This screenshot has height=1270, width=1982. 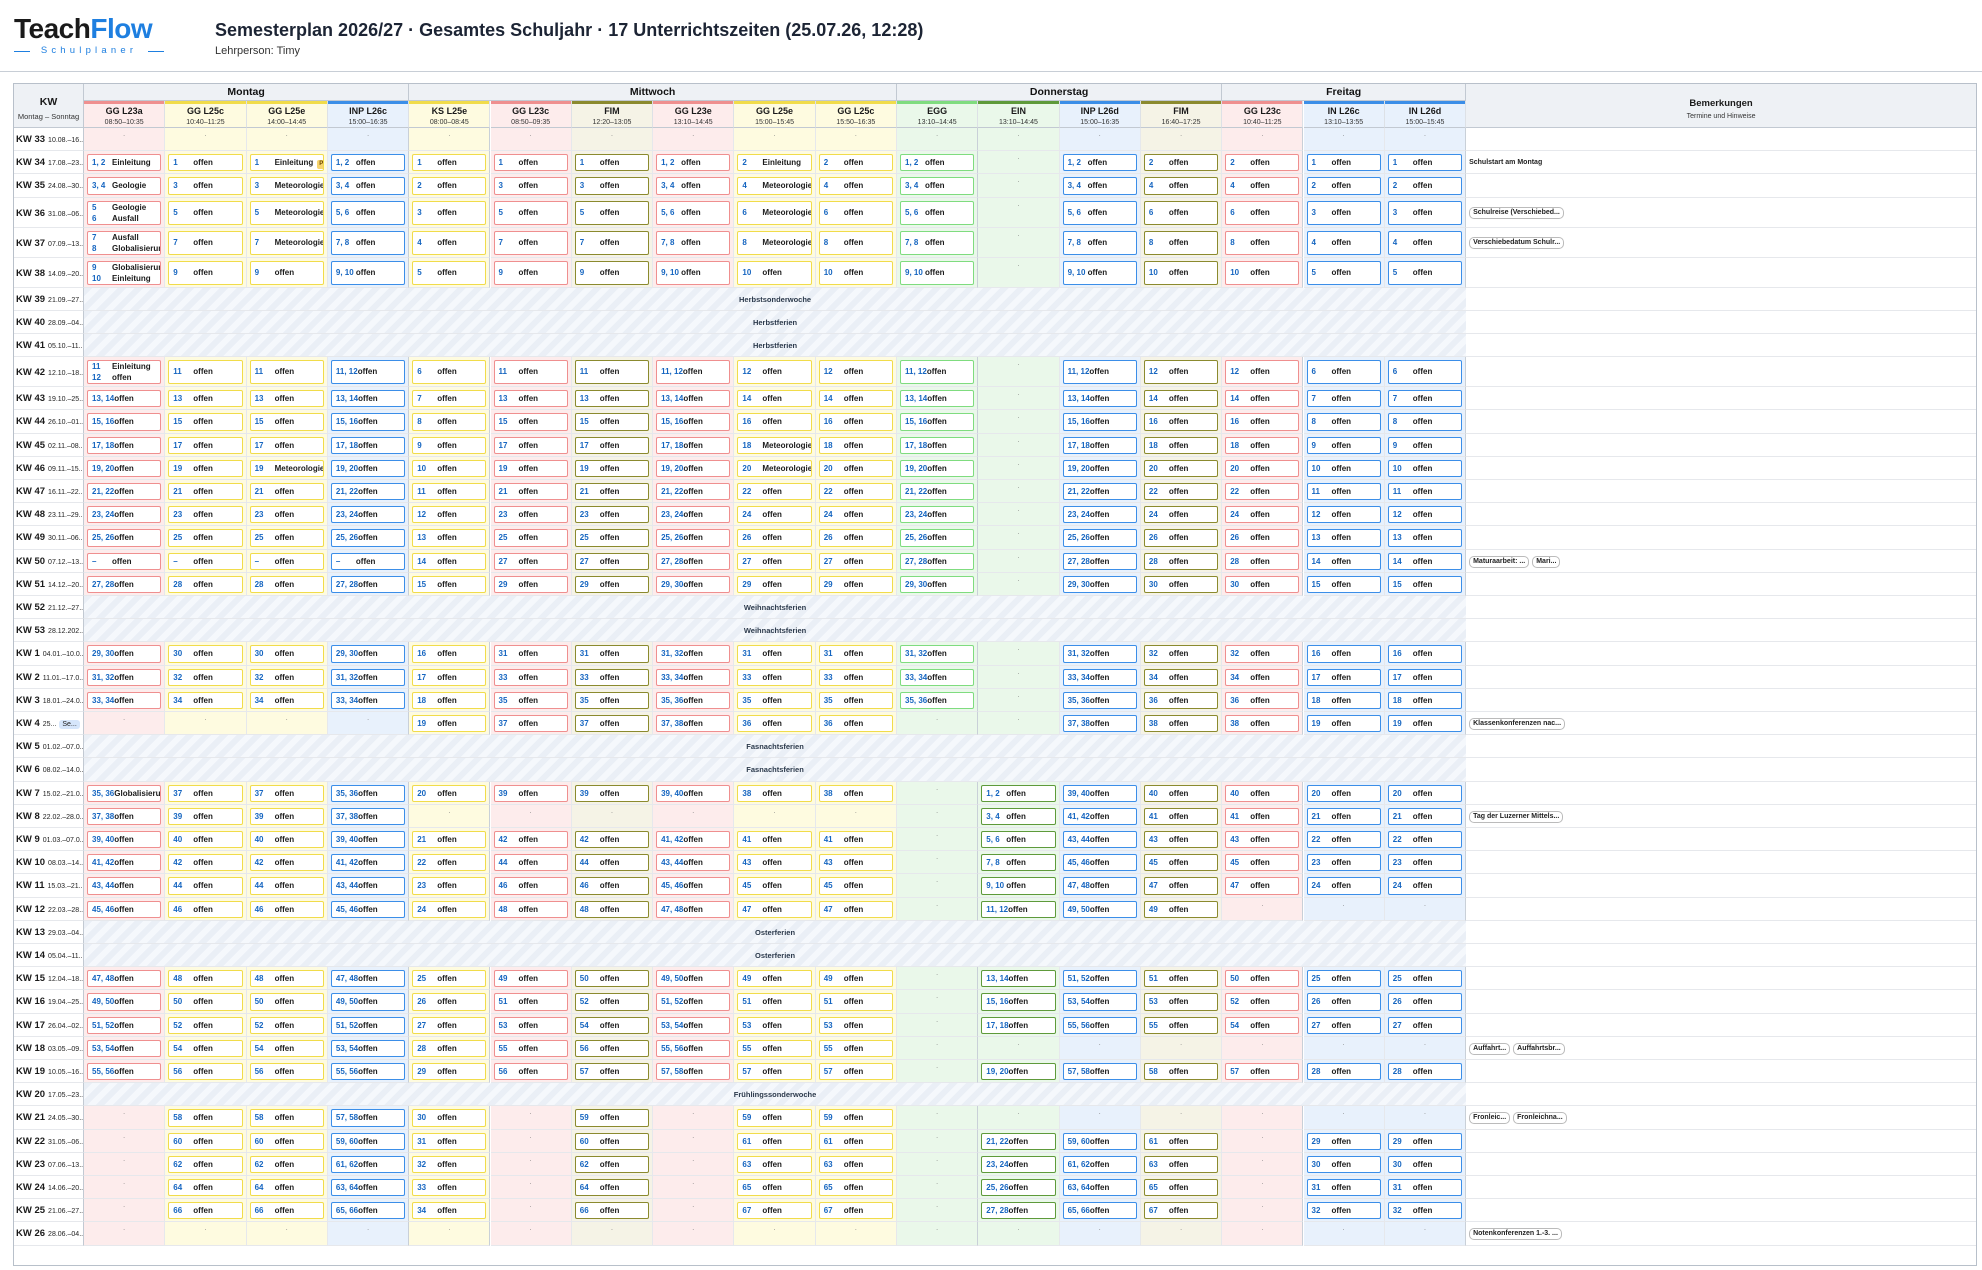 I want to click on lesson-slot: 23 offen, so click(x=287, y=515).